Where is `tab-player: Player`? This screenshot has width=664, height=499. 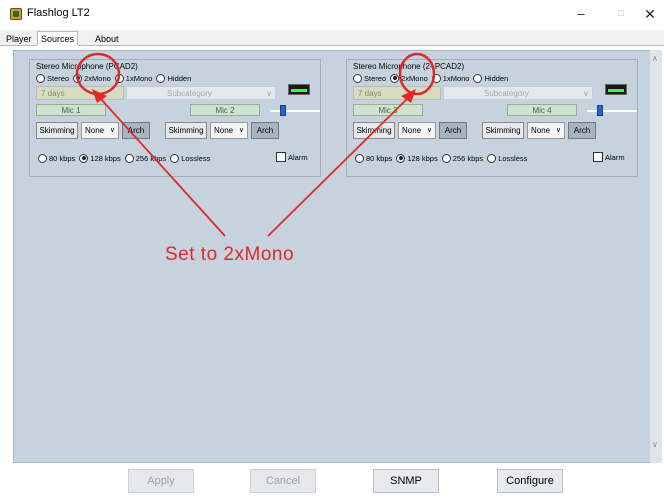
tab-player: Player is located at coordinates (19, 38).